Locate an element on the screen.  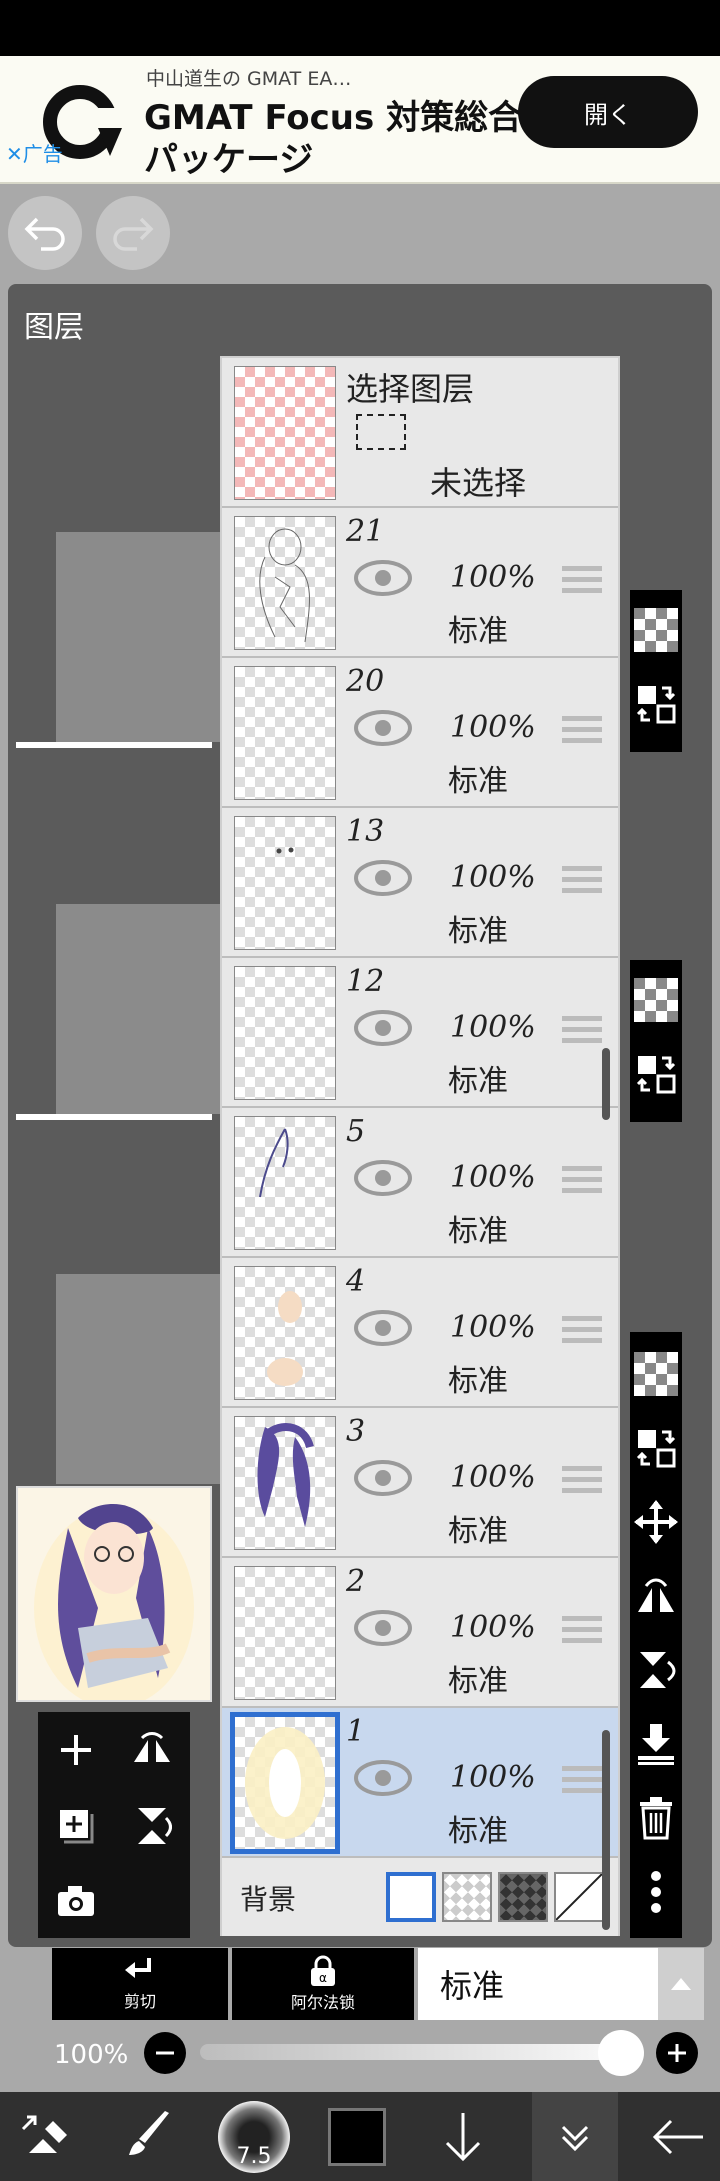
ad-title-2: パッケージ is located at coordinates (229, 160).